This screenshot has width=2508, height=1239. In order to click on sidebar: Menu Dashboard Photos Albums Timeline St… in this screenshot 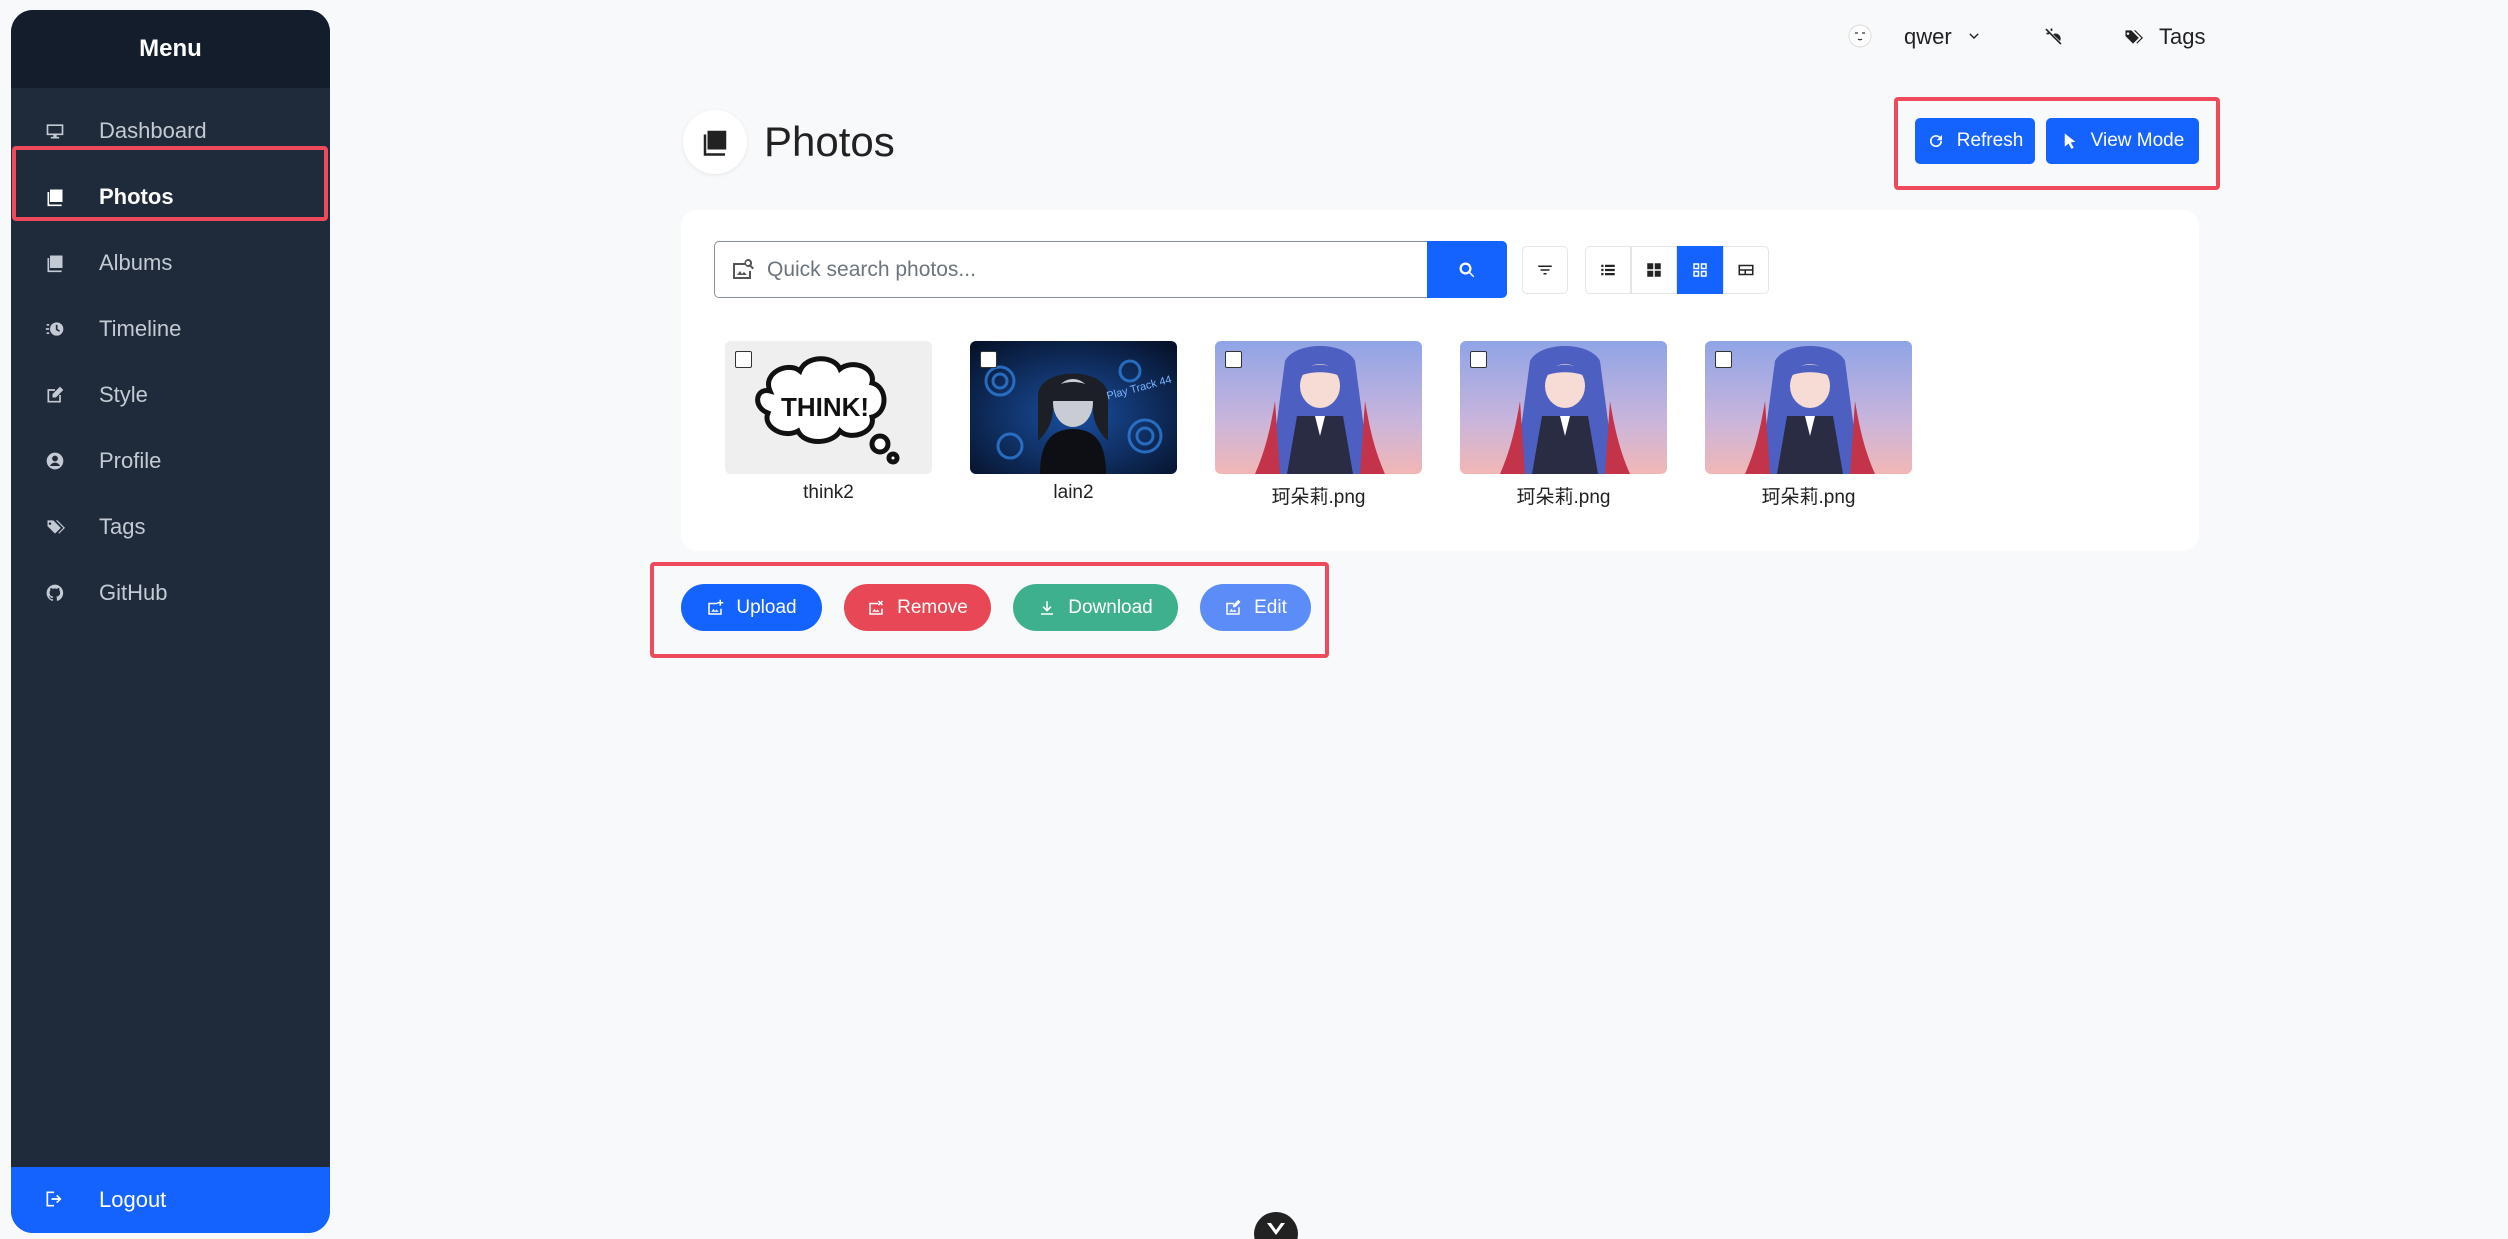, I will do `click(170, 621)`.